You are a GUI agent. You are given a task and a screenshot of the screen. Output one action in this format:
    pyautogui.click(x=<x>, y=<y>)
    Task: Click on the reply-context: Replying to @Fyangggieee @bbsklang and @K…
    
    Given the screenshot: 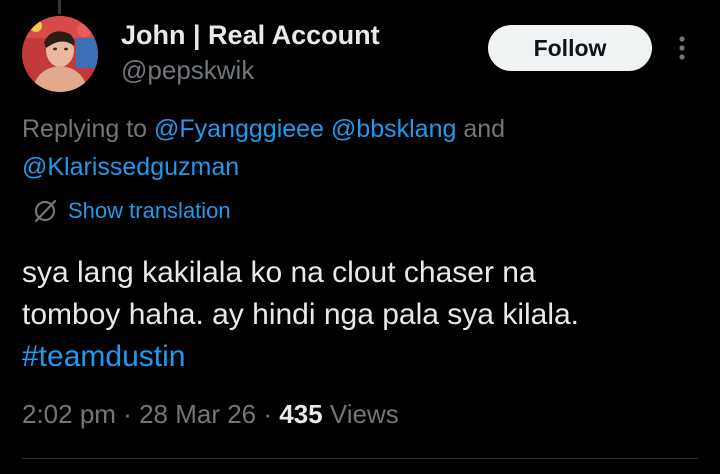 What is the action you would take?
    pyautogui.click(x=342, y=148)
    